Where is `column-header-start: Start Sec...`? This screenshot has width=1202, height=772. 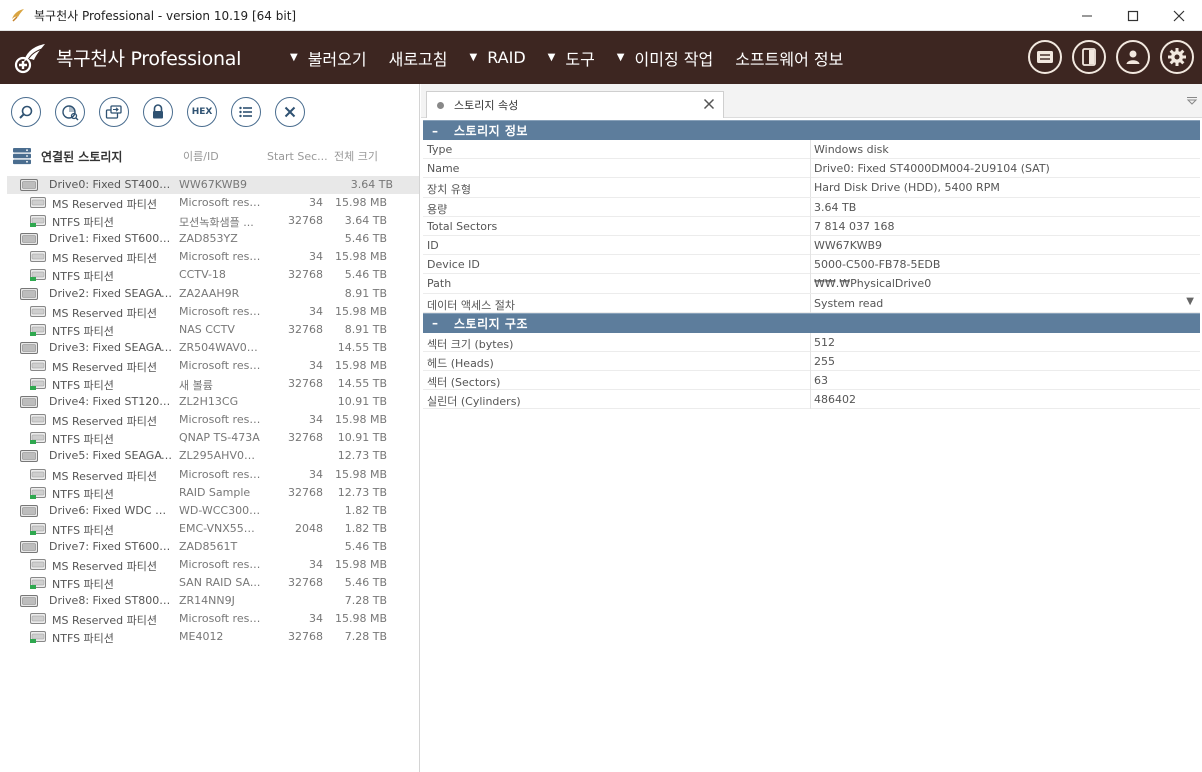 column-header-start: Start Sec... is located at coordinates (297, 156).